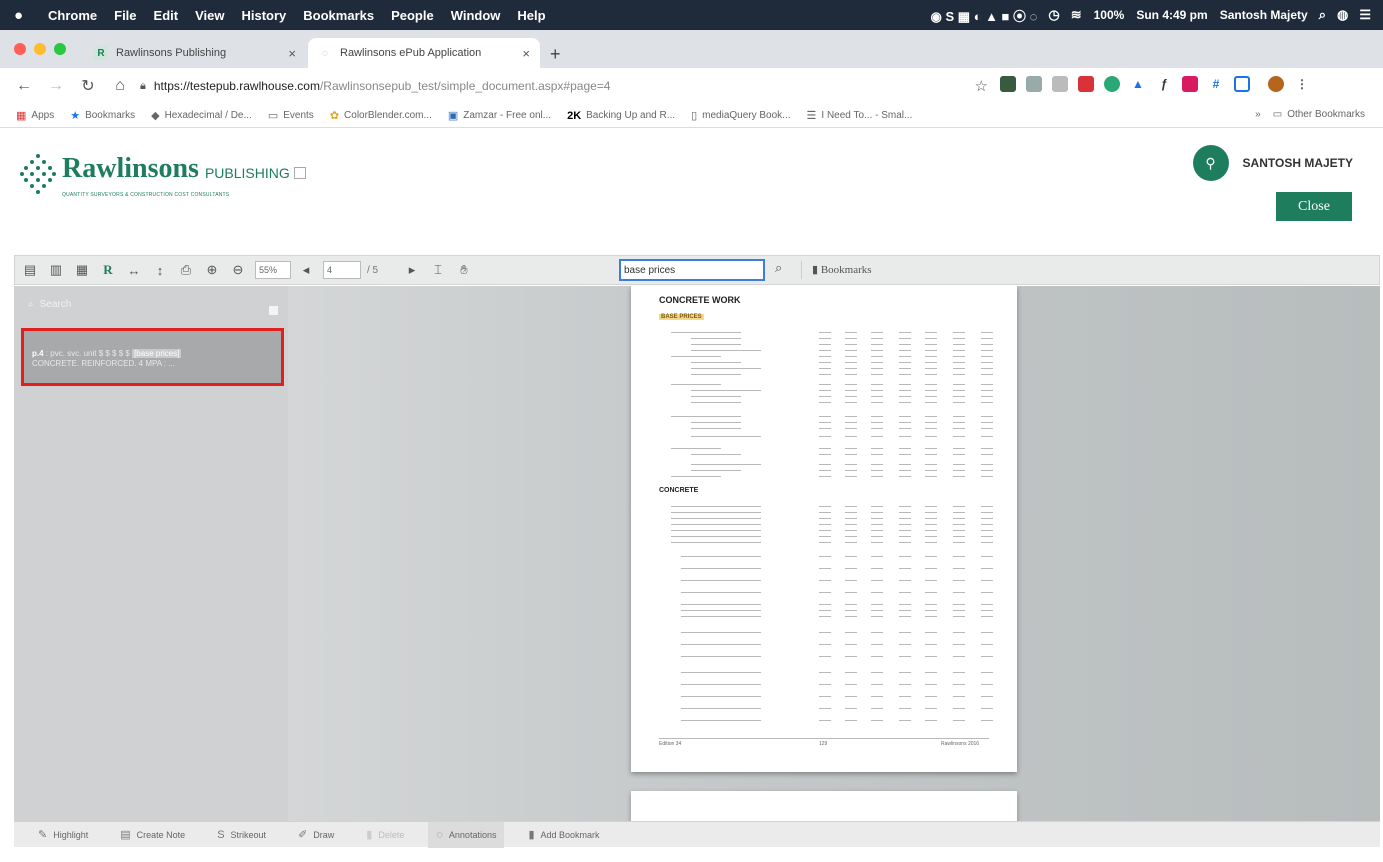  Describe the element at coordinates (842, 269) in the screenshot. I see `bookmarks-button: ▮ Bookmarks` at that location.